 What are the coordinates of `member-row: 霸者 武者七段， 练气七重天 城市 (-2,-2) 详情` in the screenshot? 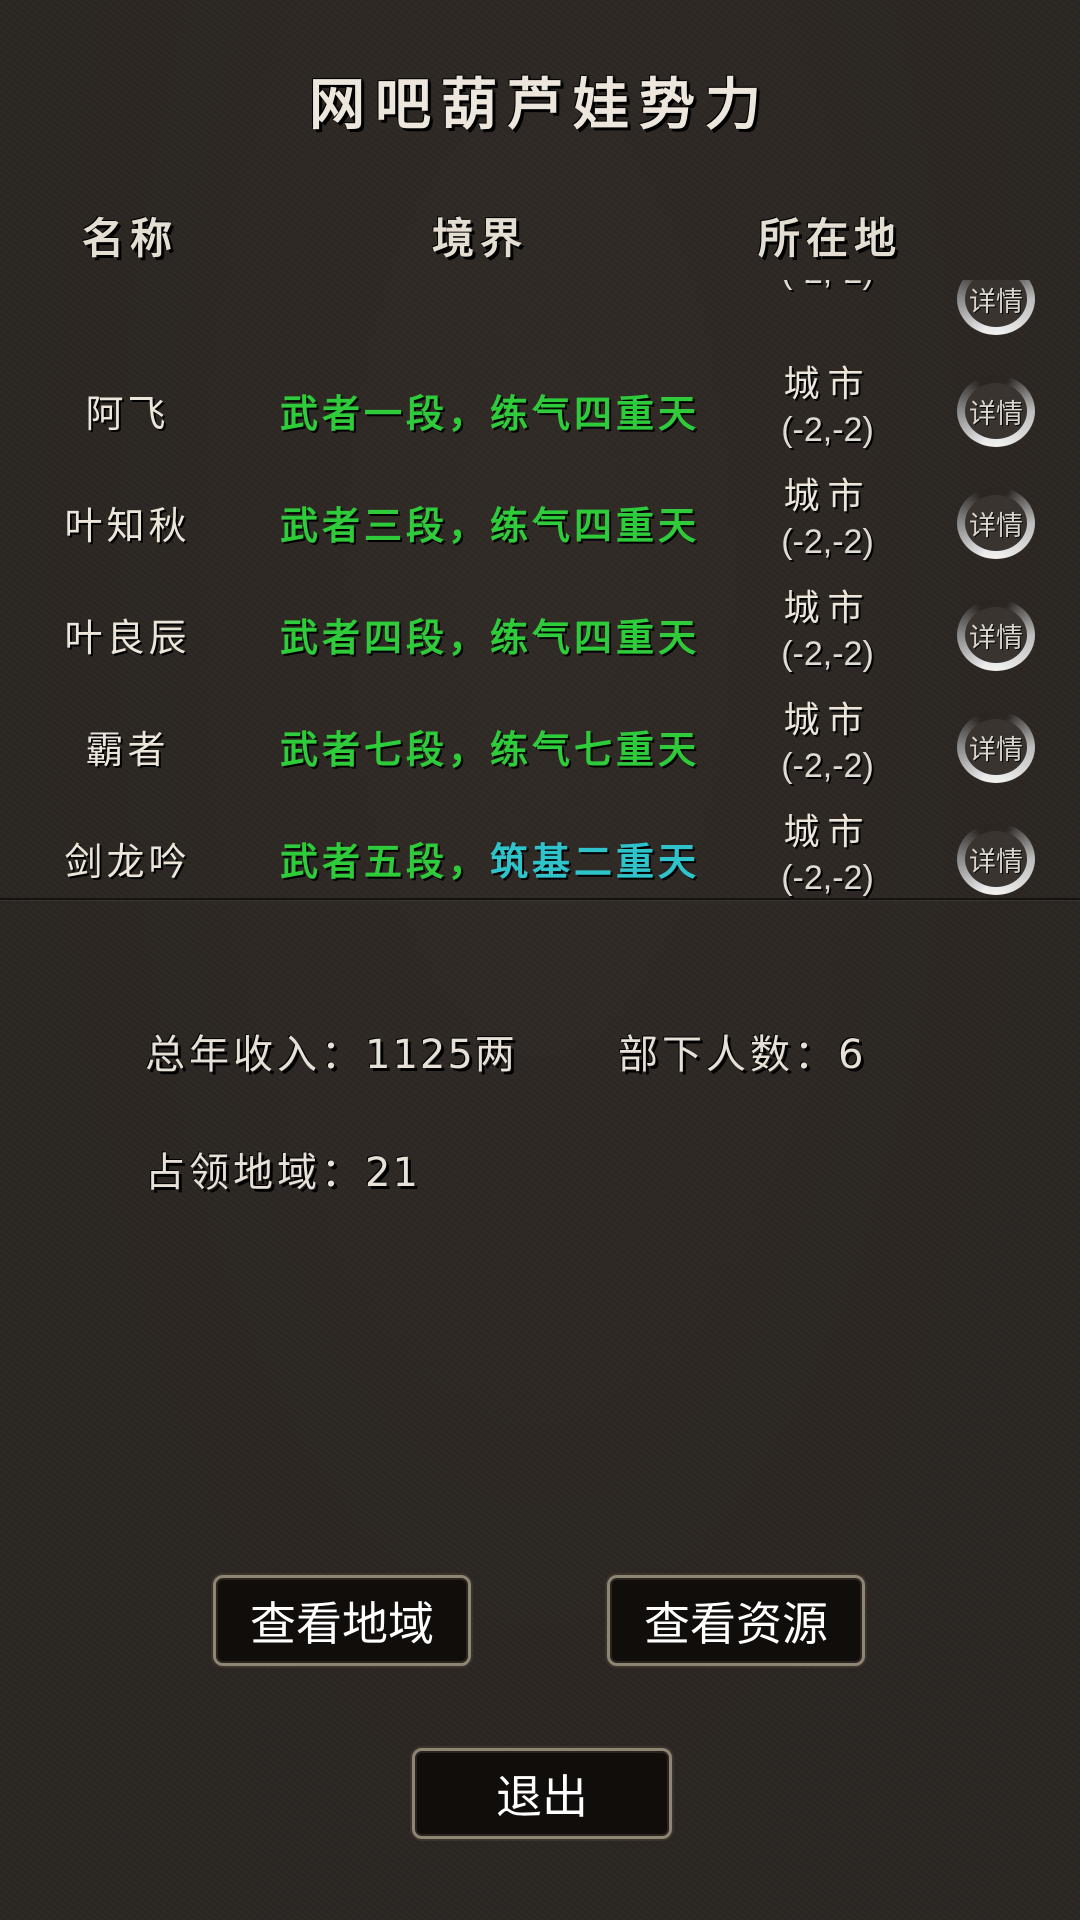 It's located at (540, 746).